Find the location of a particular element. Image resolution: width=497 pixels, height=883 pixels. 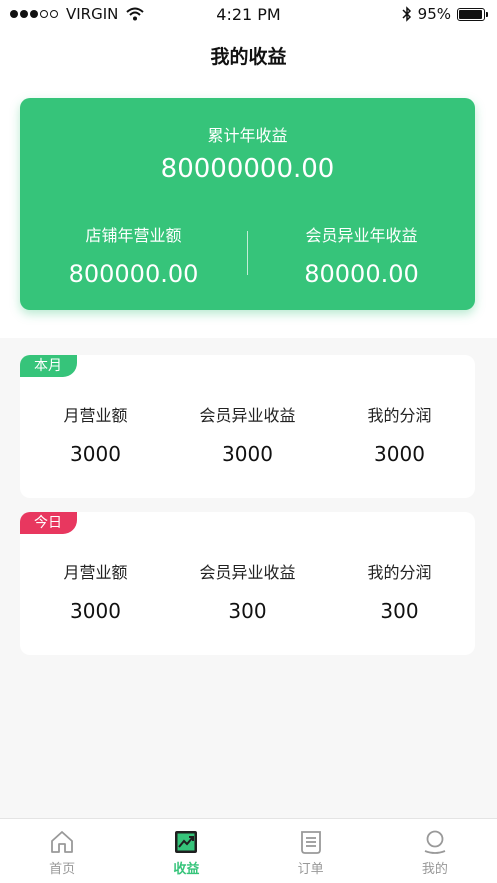

tab-label: 首页 is located at coordinates (62, 869).